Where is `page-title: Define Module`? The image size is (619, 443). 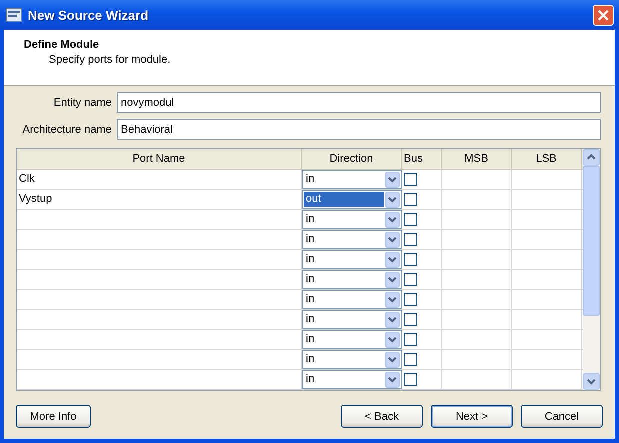 page-title: Define Module is located at coordinates (62, 45).